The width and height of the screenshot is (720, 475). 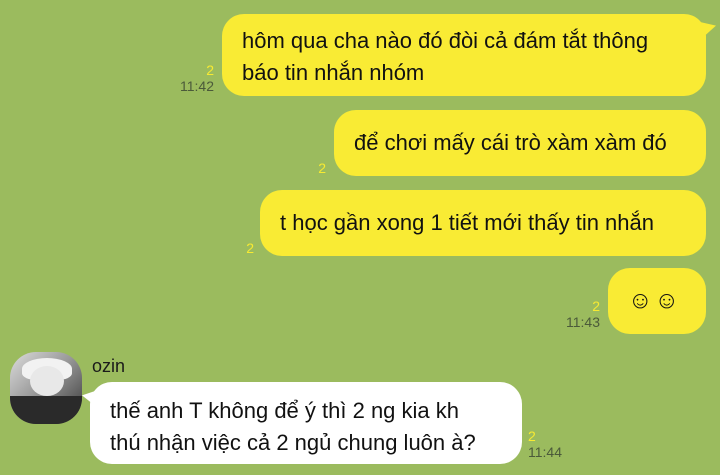 I want to click on message-text: để chơi mấy cái trò xàm xàm đó, so click(x=510, y=142).